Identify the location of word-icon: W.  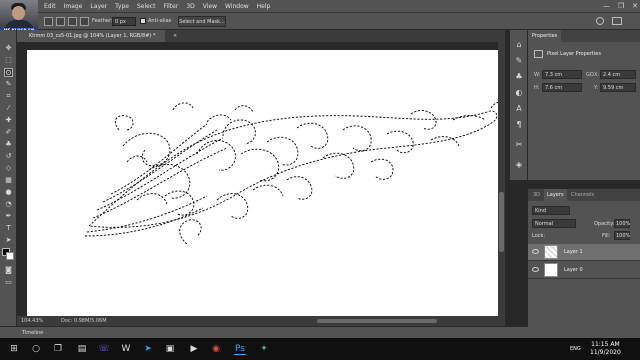
(126, 349).